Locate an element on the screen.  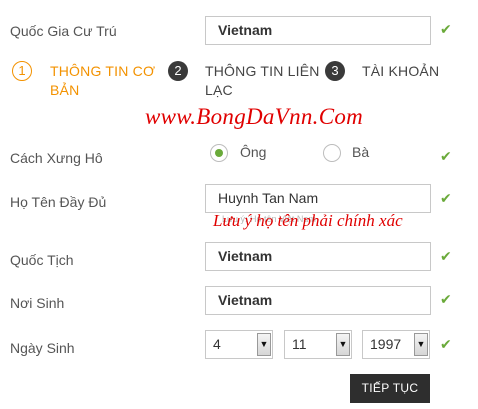
birth-day-value: 4 is located at coordinates (217, 344).